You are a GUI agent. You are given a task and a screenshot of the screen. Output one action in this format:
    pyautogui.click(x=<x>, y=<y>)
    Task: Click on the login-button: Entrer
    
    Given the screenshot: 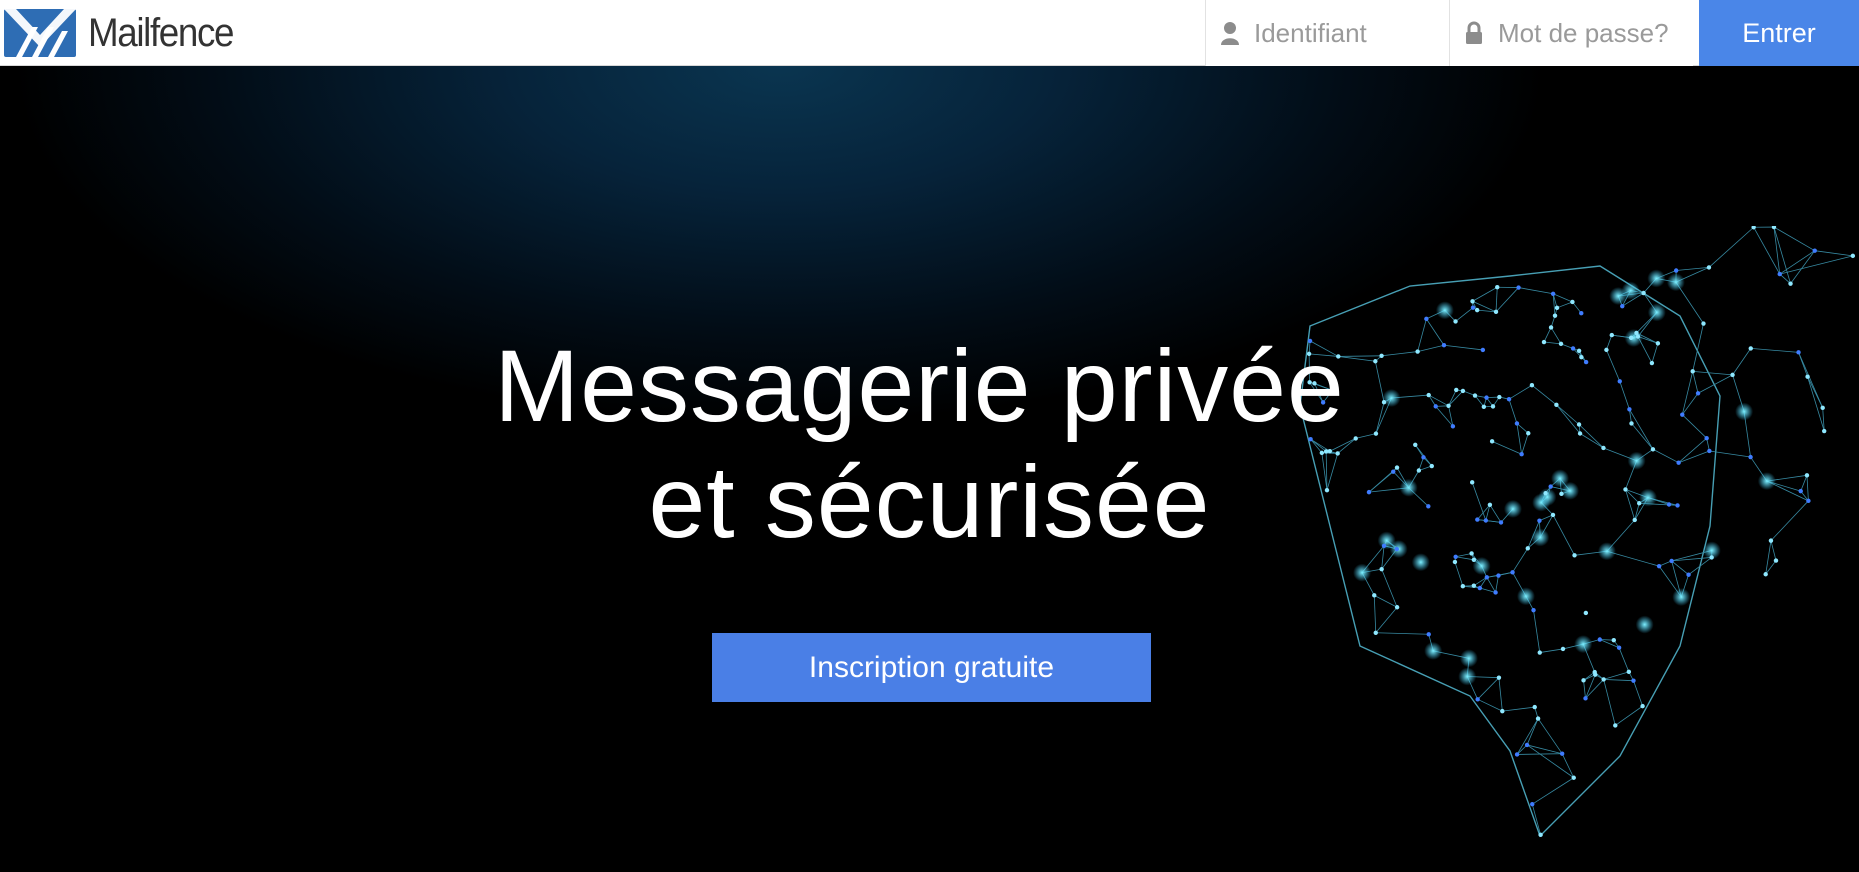 What is the action you would take?
    pyautogui.click(x=1779, y=33)
    